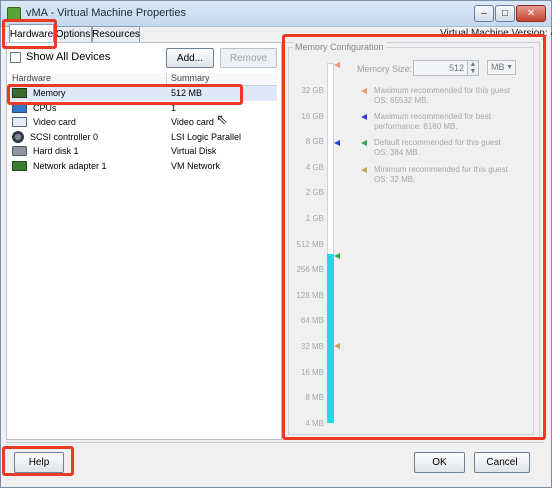 The image size is (552, 488). Describe the element at coordinates (312, 321) in the screenshot. I see `memory-scale-label: 64 MB` at that location.